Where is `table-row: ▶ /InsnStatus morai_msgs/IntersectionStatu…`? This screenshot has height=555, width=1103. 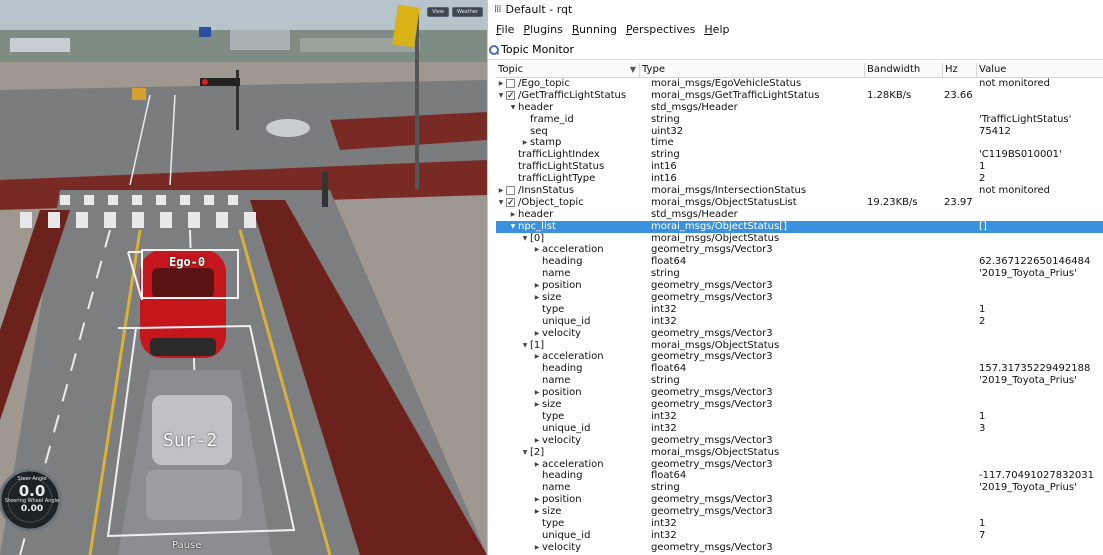 table-row: ▶ /InsnStatus morai_msgs/IntersectionStatu… is located at coordinates (799, 191).